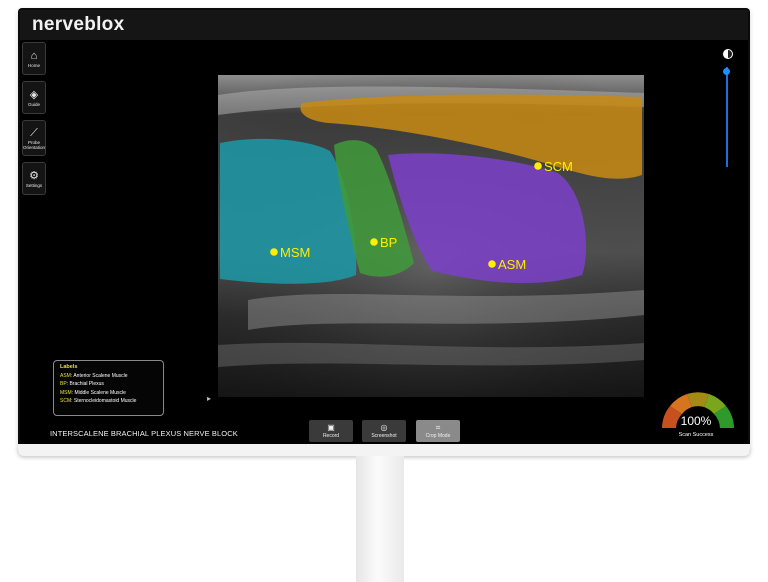 The height and width of the screenshot is (582, 768). Describe the element at coordinates (98, 401) in the screenshot. I see `legend-entry: SCM: Sternocleidomastoid Muscle` at that location.